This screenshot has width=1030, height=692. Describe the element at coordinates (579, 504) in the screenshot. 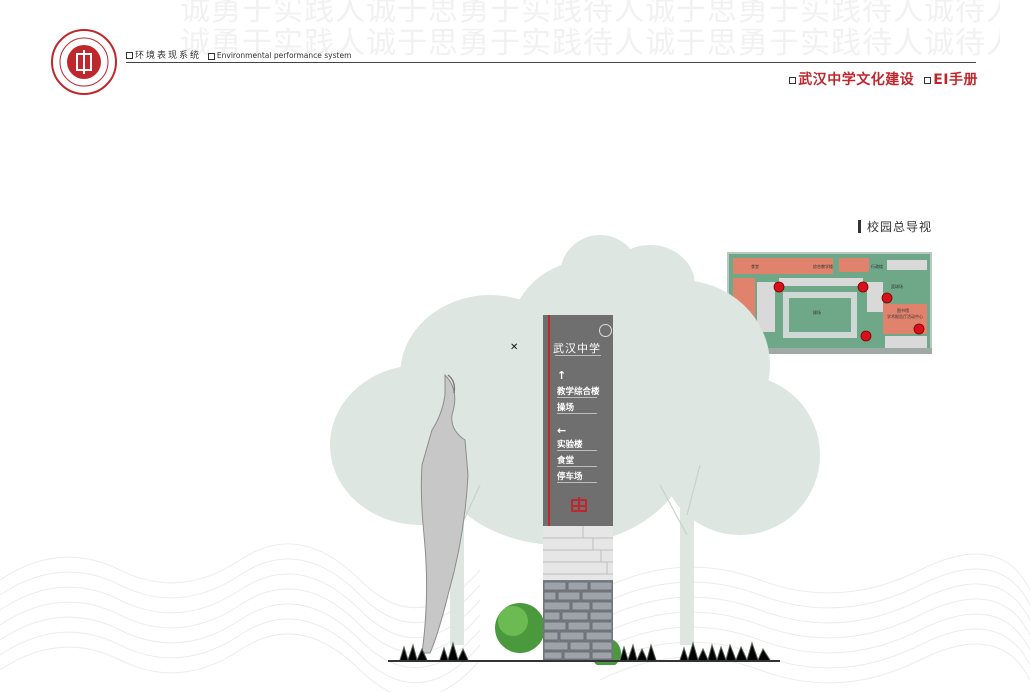

I see `school-mark-icon` at that location.